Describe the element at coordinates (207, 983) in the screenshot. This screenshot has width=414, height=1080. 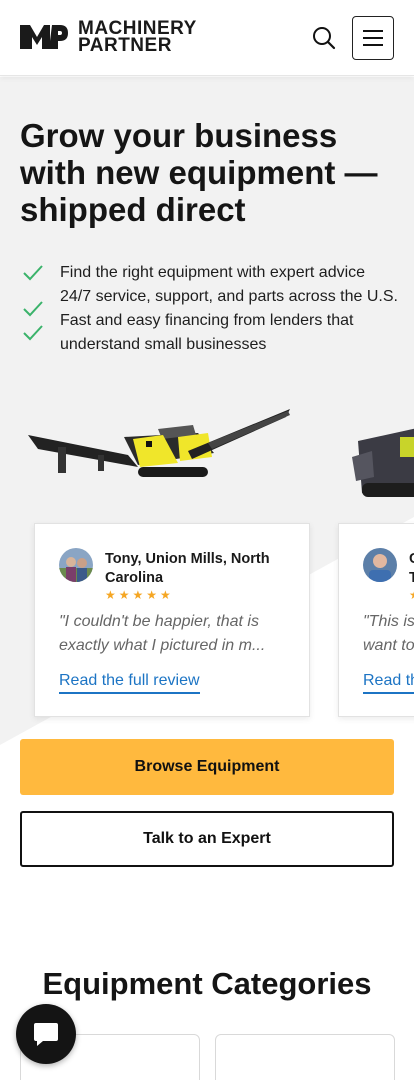
I see `equipment-categories-title: Equipment Categories` at that location.